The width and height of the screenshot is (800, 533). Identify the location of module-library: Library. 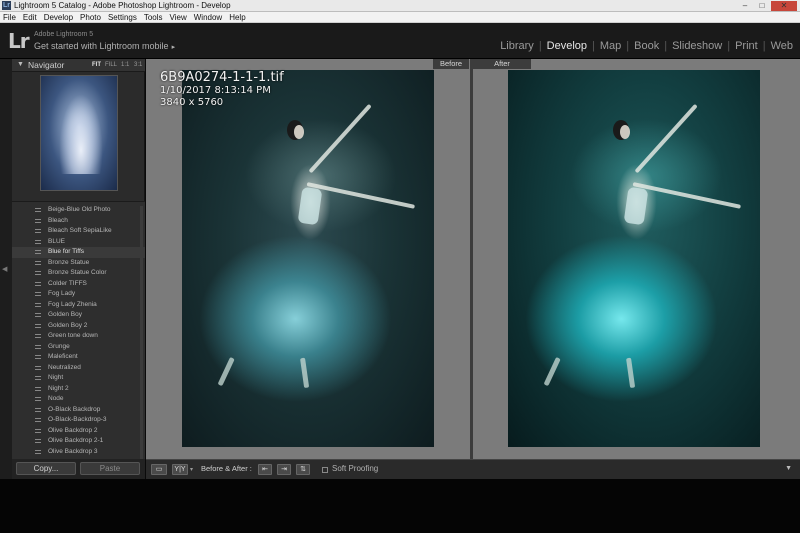
(517, 46).